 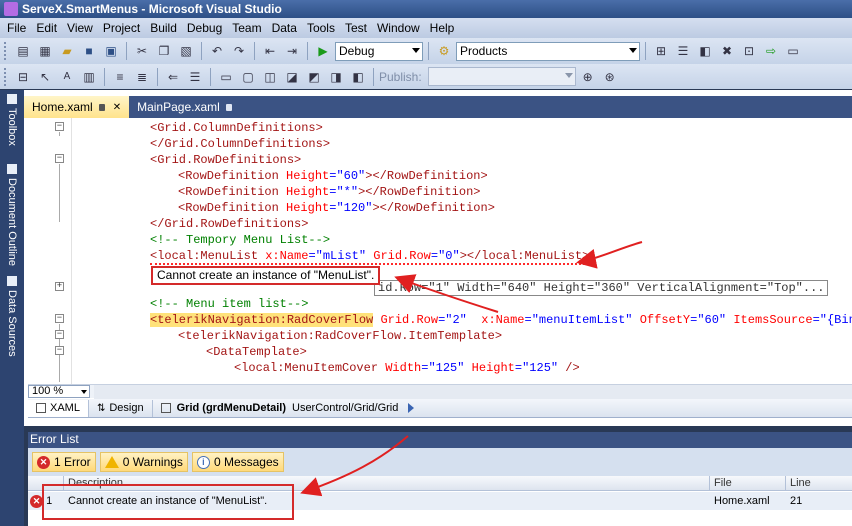 What do you see at coordinates (186, 51) in the screenshot?
I see `paste-icon: ▧` at bounding box center [186, 51].